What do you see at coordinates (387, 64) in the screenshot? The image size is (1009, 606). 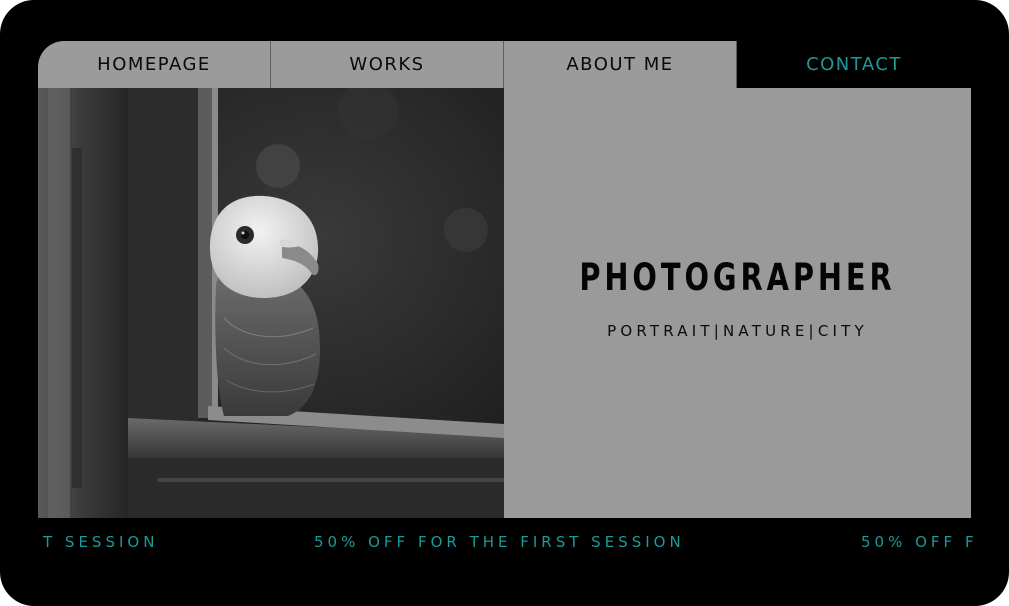 I see `nav-tab-works: WORKS` at bounding box center [387, 64].